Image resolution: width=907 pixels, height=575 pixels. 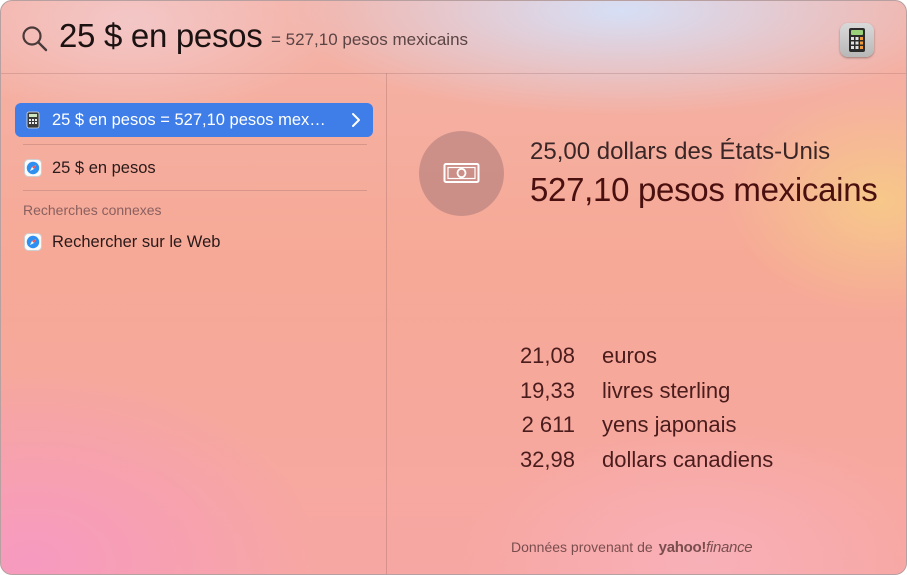 I want to click on conversion-value: 2 611, so click(x=548, y=424).